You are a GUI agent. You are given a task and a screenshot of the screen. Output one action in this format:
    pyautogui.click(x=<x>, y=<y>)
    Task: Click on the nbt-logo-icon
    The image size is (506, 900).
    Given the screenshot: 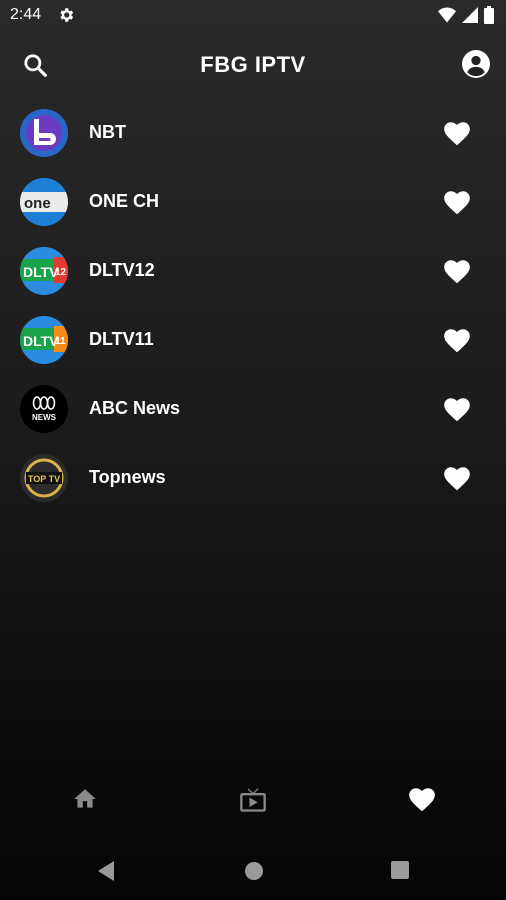 What is the action you would take?
    pyautogui.click(x=44, y=133)
    